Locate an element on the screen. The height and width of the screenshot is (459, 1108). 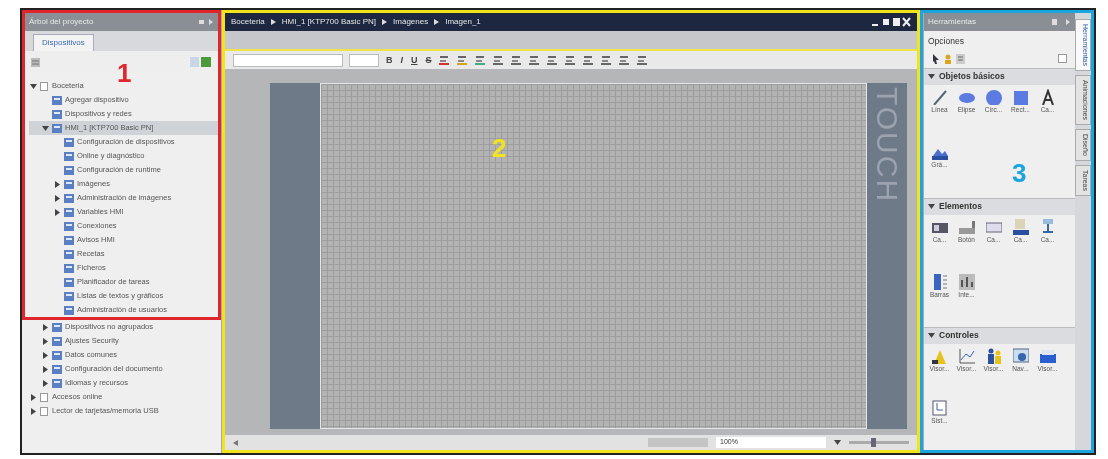
section-title: Elementos is located at coordinates (960, 207).